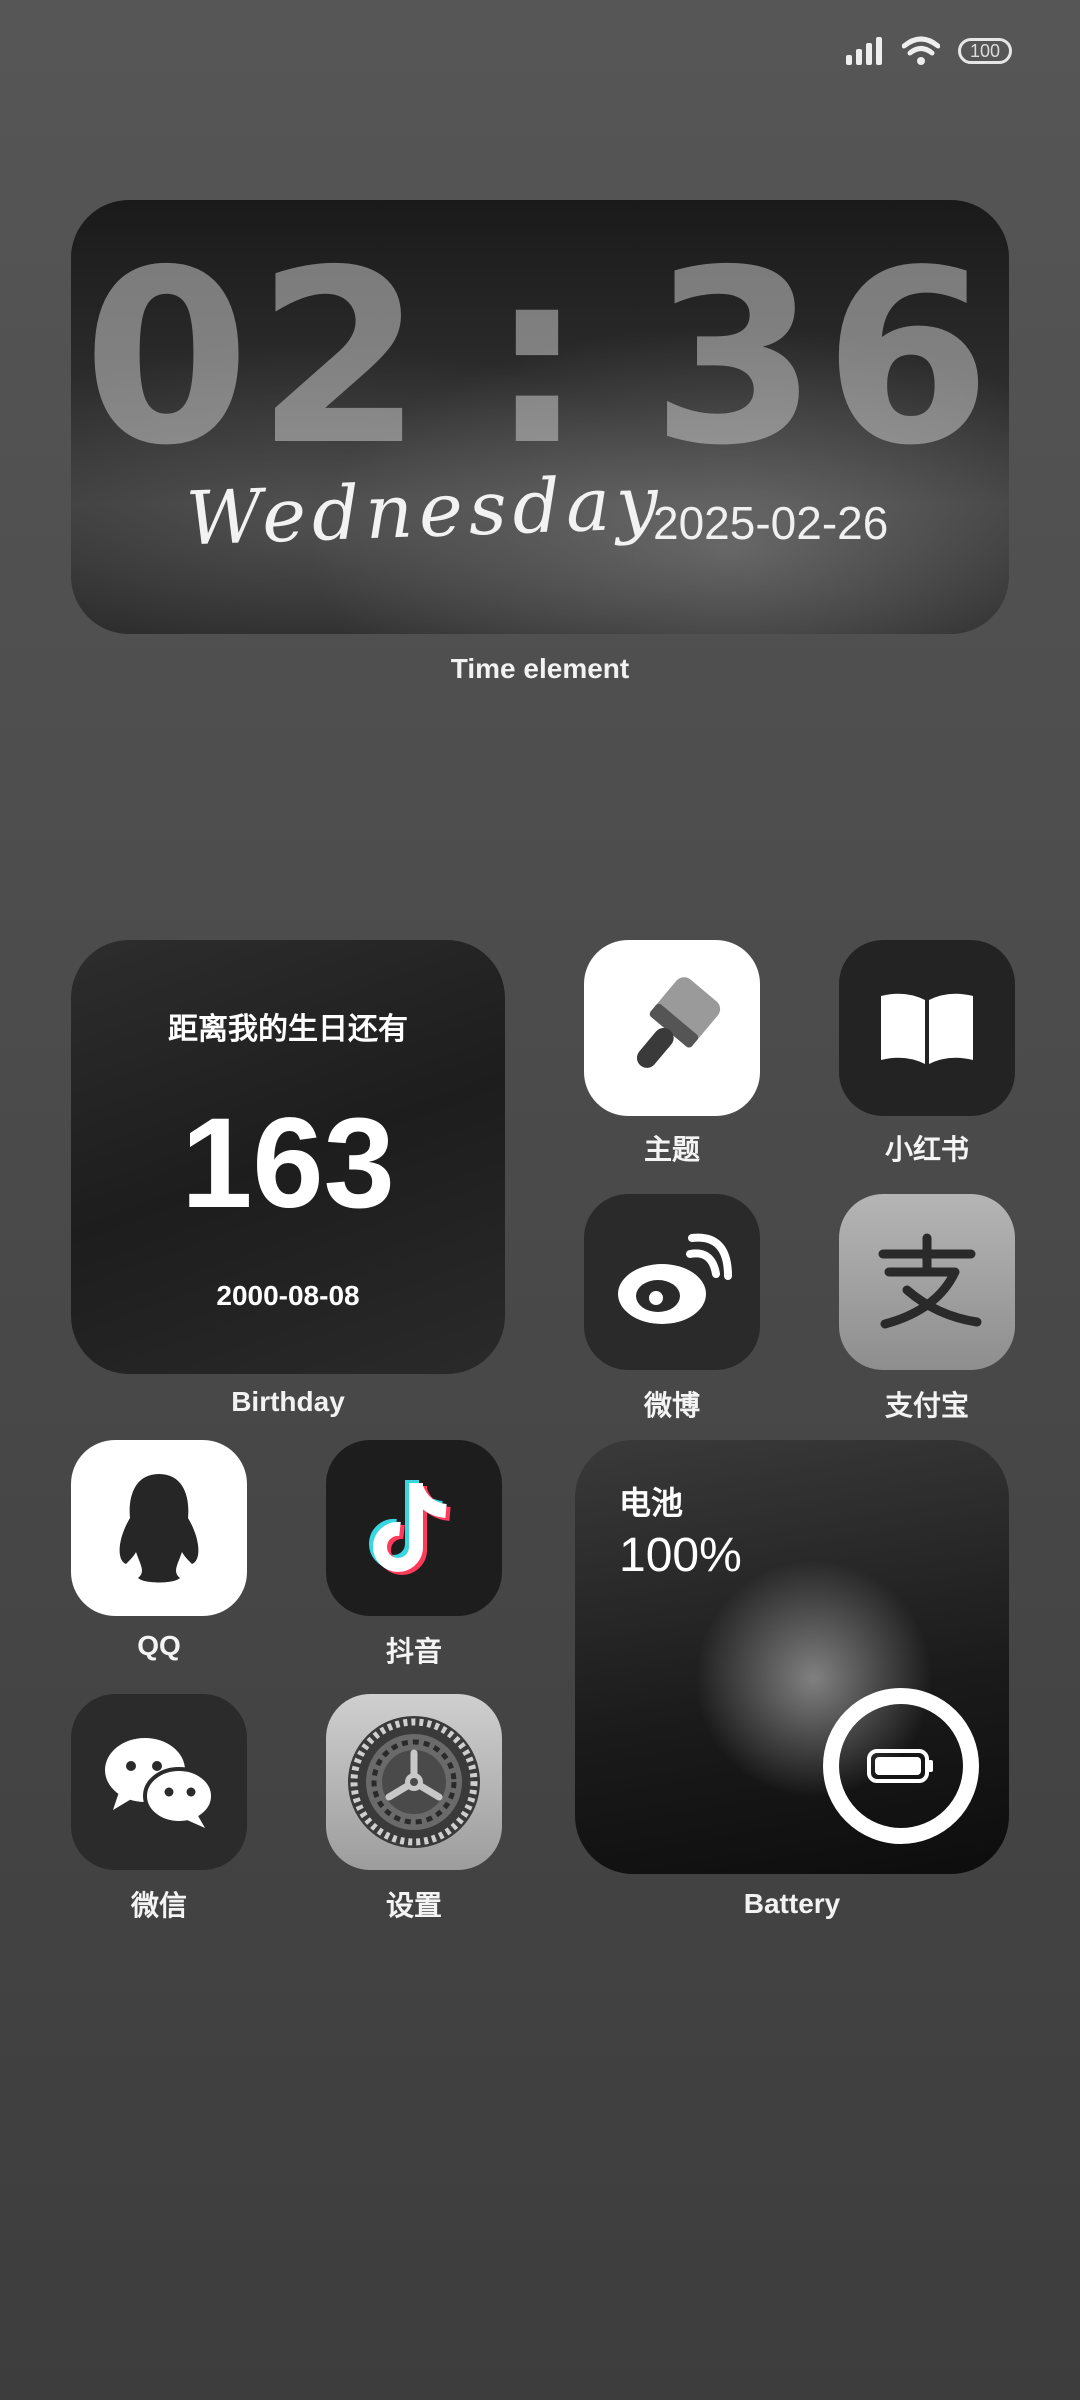  I want to click on tiktok-note-icon, so click(410, 1527).